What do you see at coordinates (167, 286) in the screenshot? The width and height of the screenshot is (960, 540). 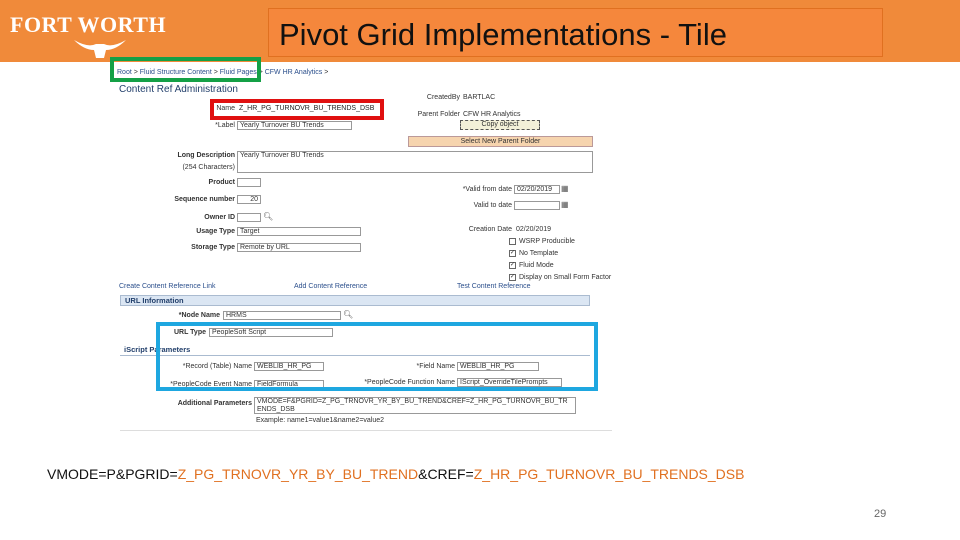 I see `create-link: Create Content Reference Link` at bounding box center [167, 286].